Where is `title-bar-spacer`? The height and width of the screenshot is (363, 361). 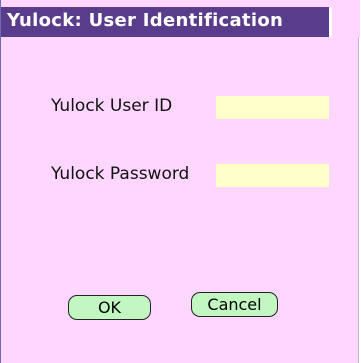 title-bar-spacer is located at coordinates (347, 22).